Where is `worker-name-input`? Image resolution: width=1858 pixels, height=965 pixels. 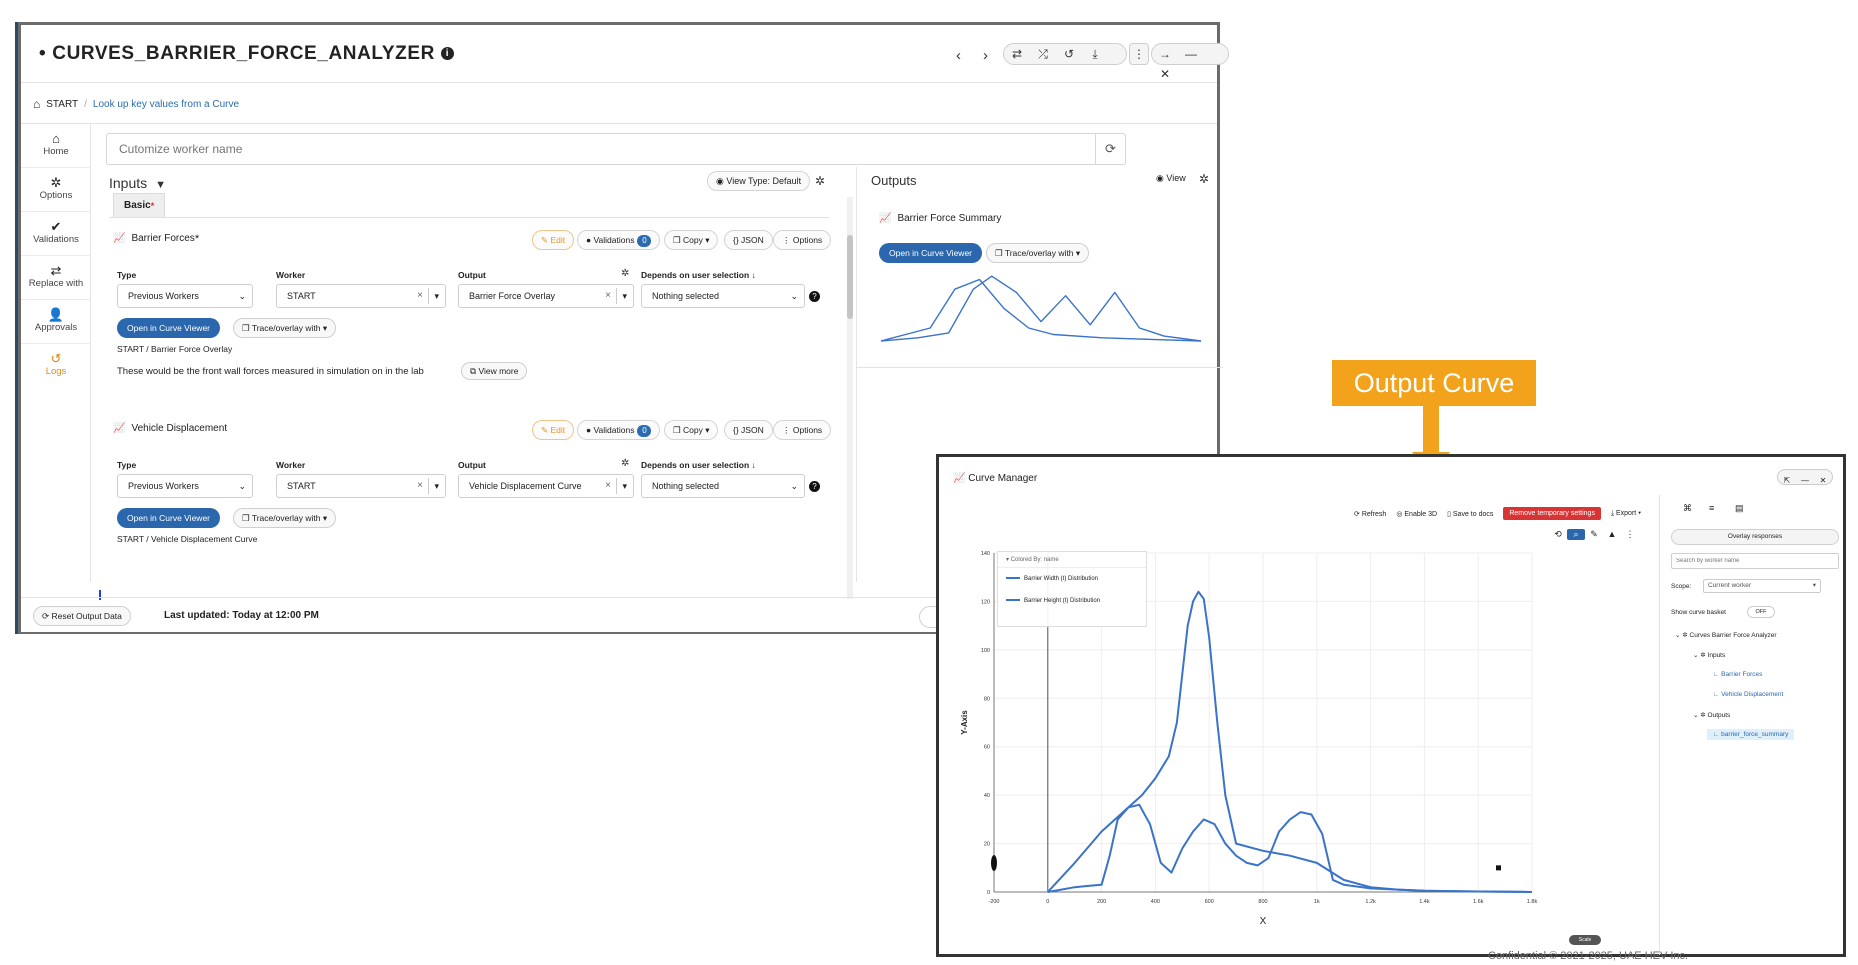 worker-name-input is located at coordinates (599, 149).